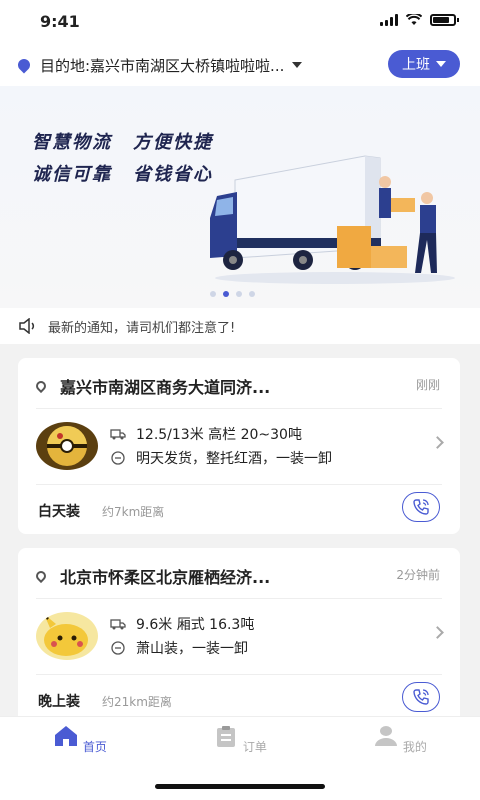 Image resolution: width=480 pixels, height=800 pixels. I want to click on tab-orders: 订单, so click(240, 740).